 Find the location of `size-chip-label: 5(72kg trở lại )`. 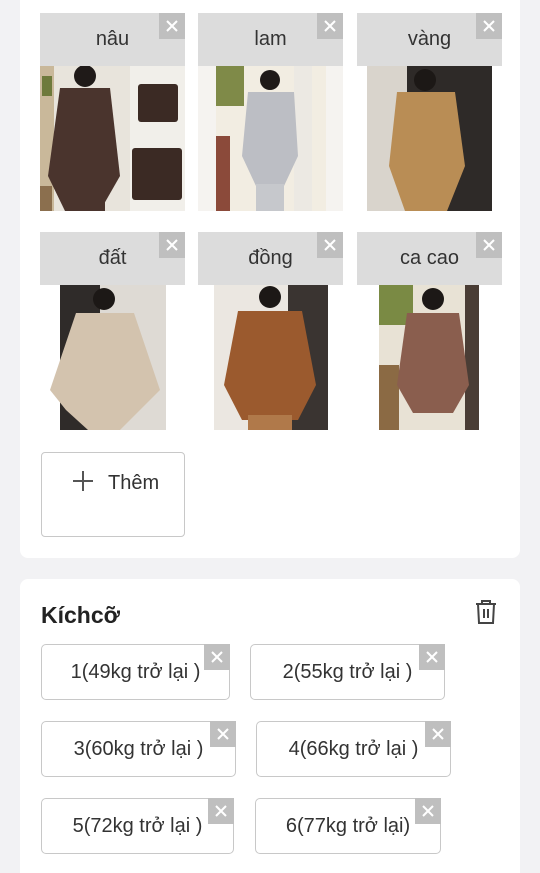

size-chip-label: 5(72kg trở lại ) is located at coordinates (137, 825).